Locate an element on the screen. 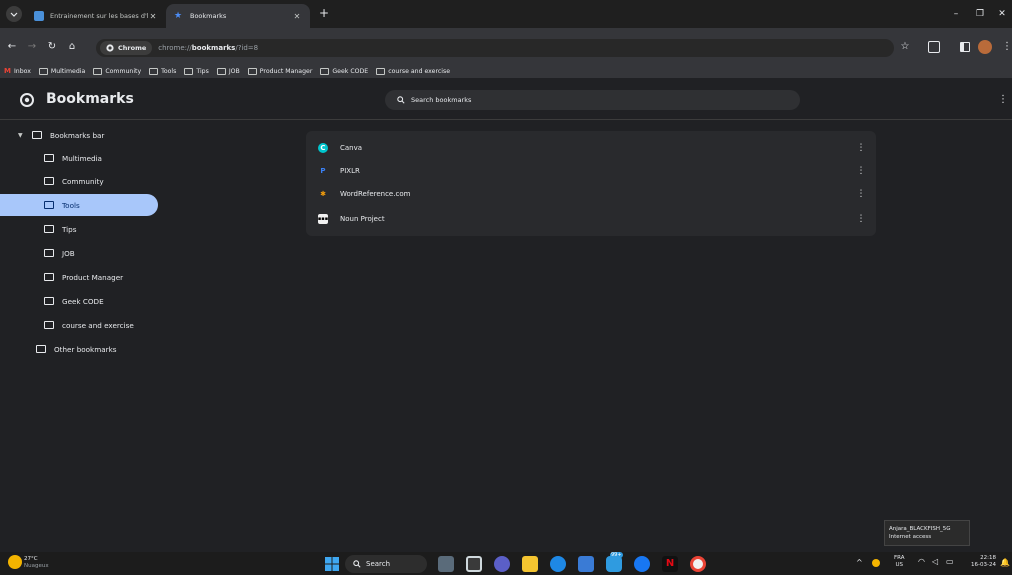 The width and height of the screenshot is (1012, 575). tray-app-icon is located at coordinates (876, 563).